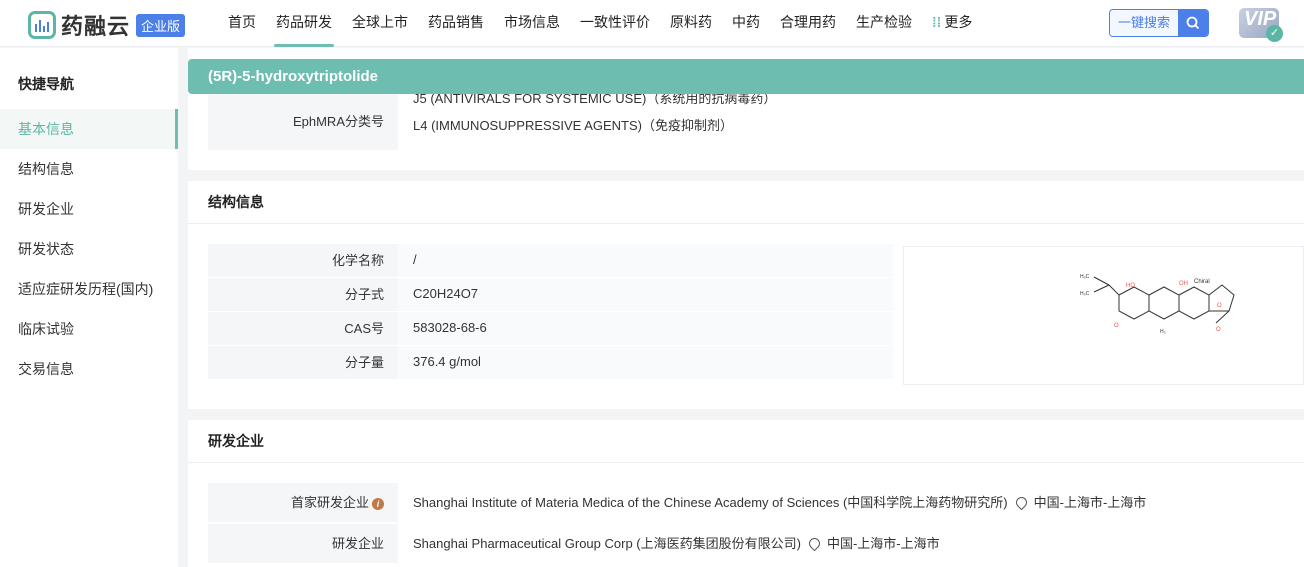 This screenshot has height=567, width=1304. What do you see at coordinates (378, 504) in the screenshot?
I see `info-icon: i` at bounding box center [378, 504].